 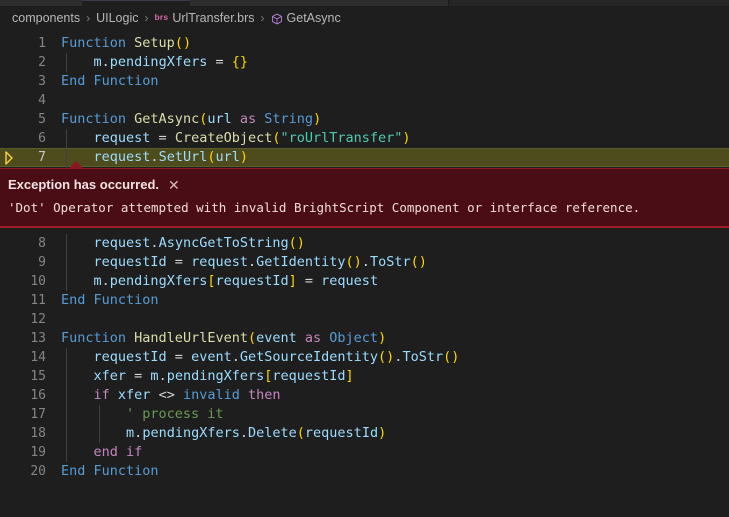 I want to click on code-text: if xfer <> invalid then, so click(x=187, y=395).